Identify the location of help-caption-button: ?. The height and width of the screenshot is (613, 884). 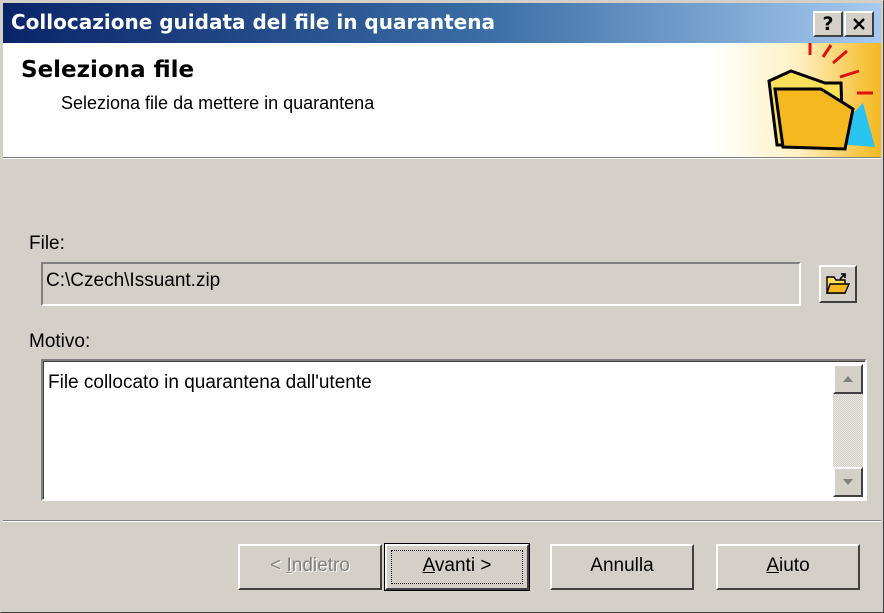
(828, 24).